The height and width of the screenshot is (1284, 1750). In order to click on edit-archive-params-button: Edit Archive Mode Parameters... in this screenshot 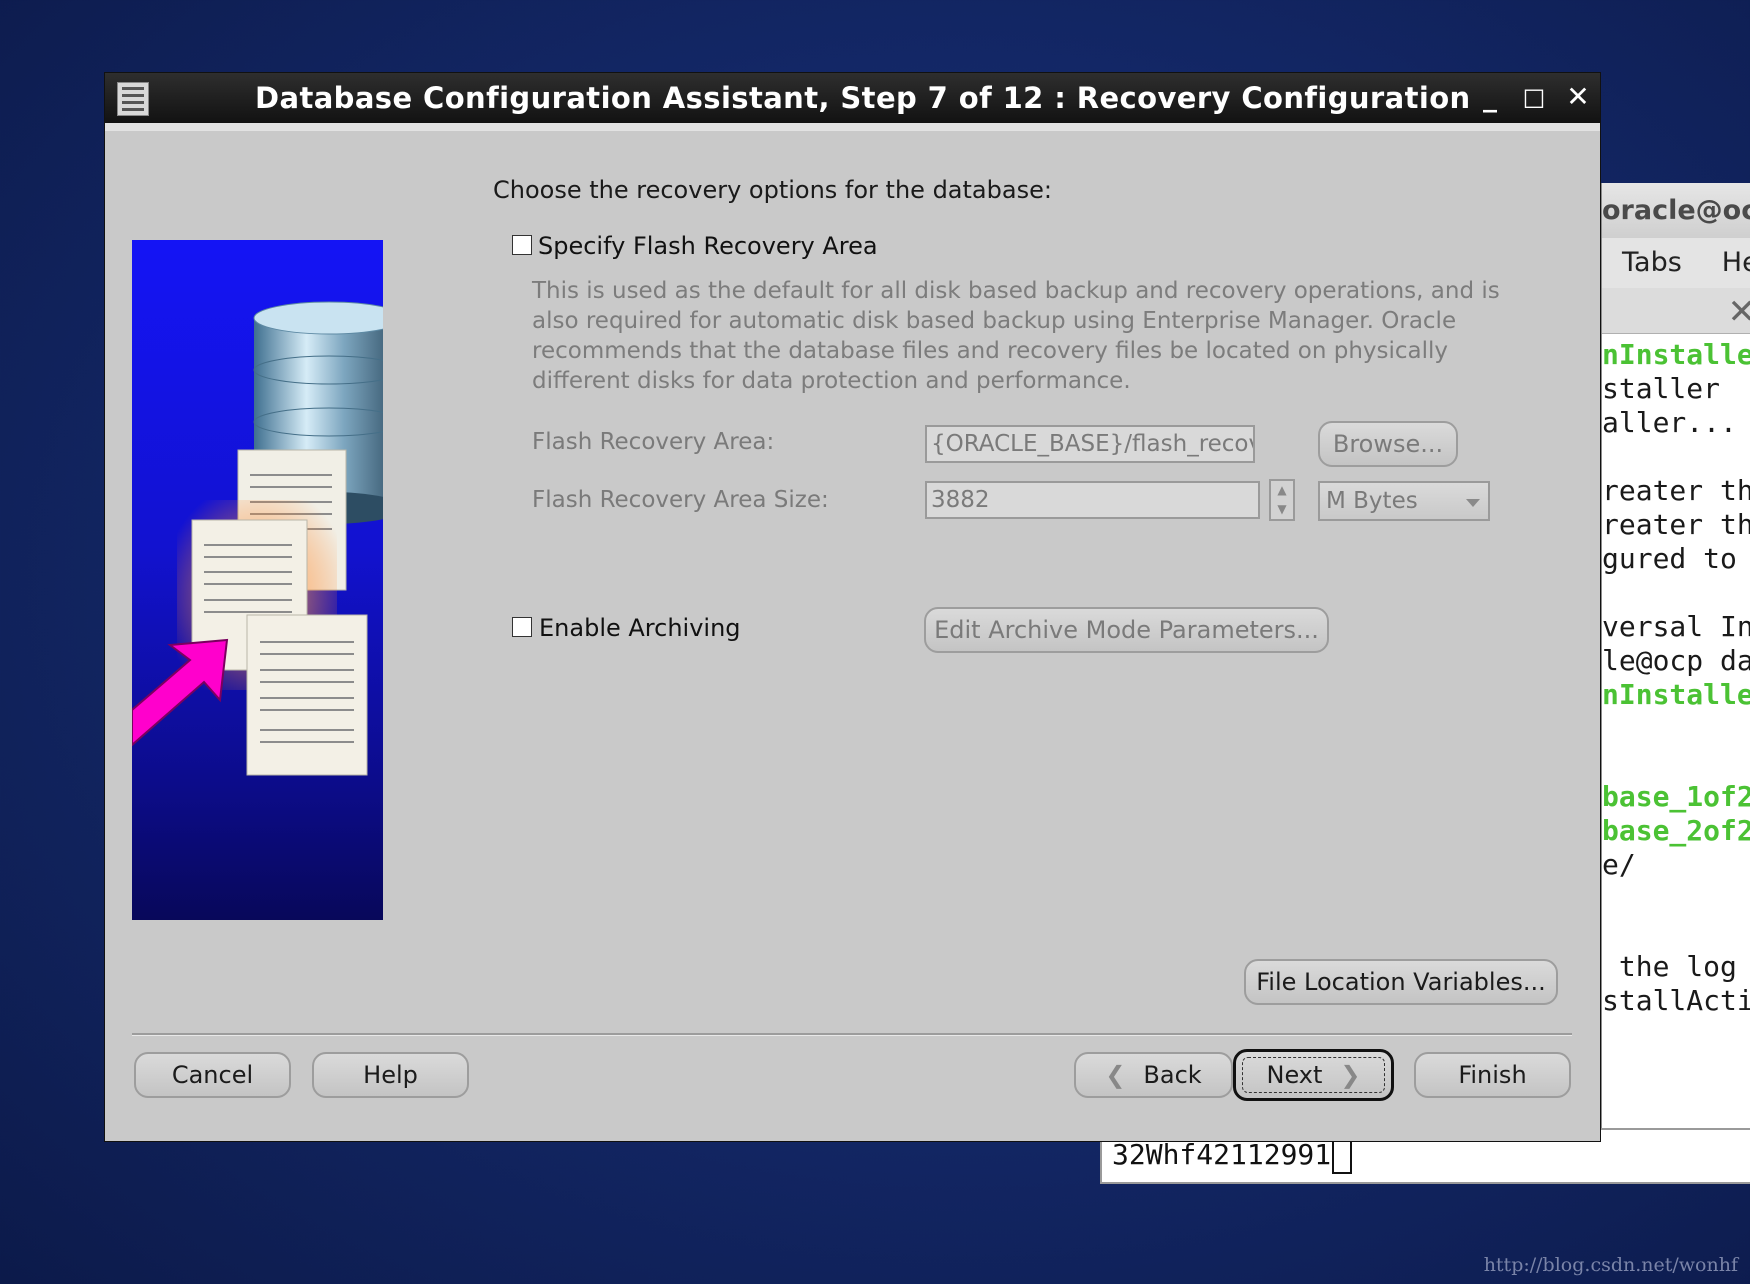, I will do `click(1126, 630)`.